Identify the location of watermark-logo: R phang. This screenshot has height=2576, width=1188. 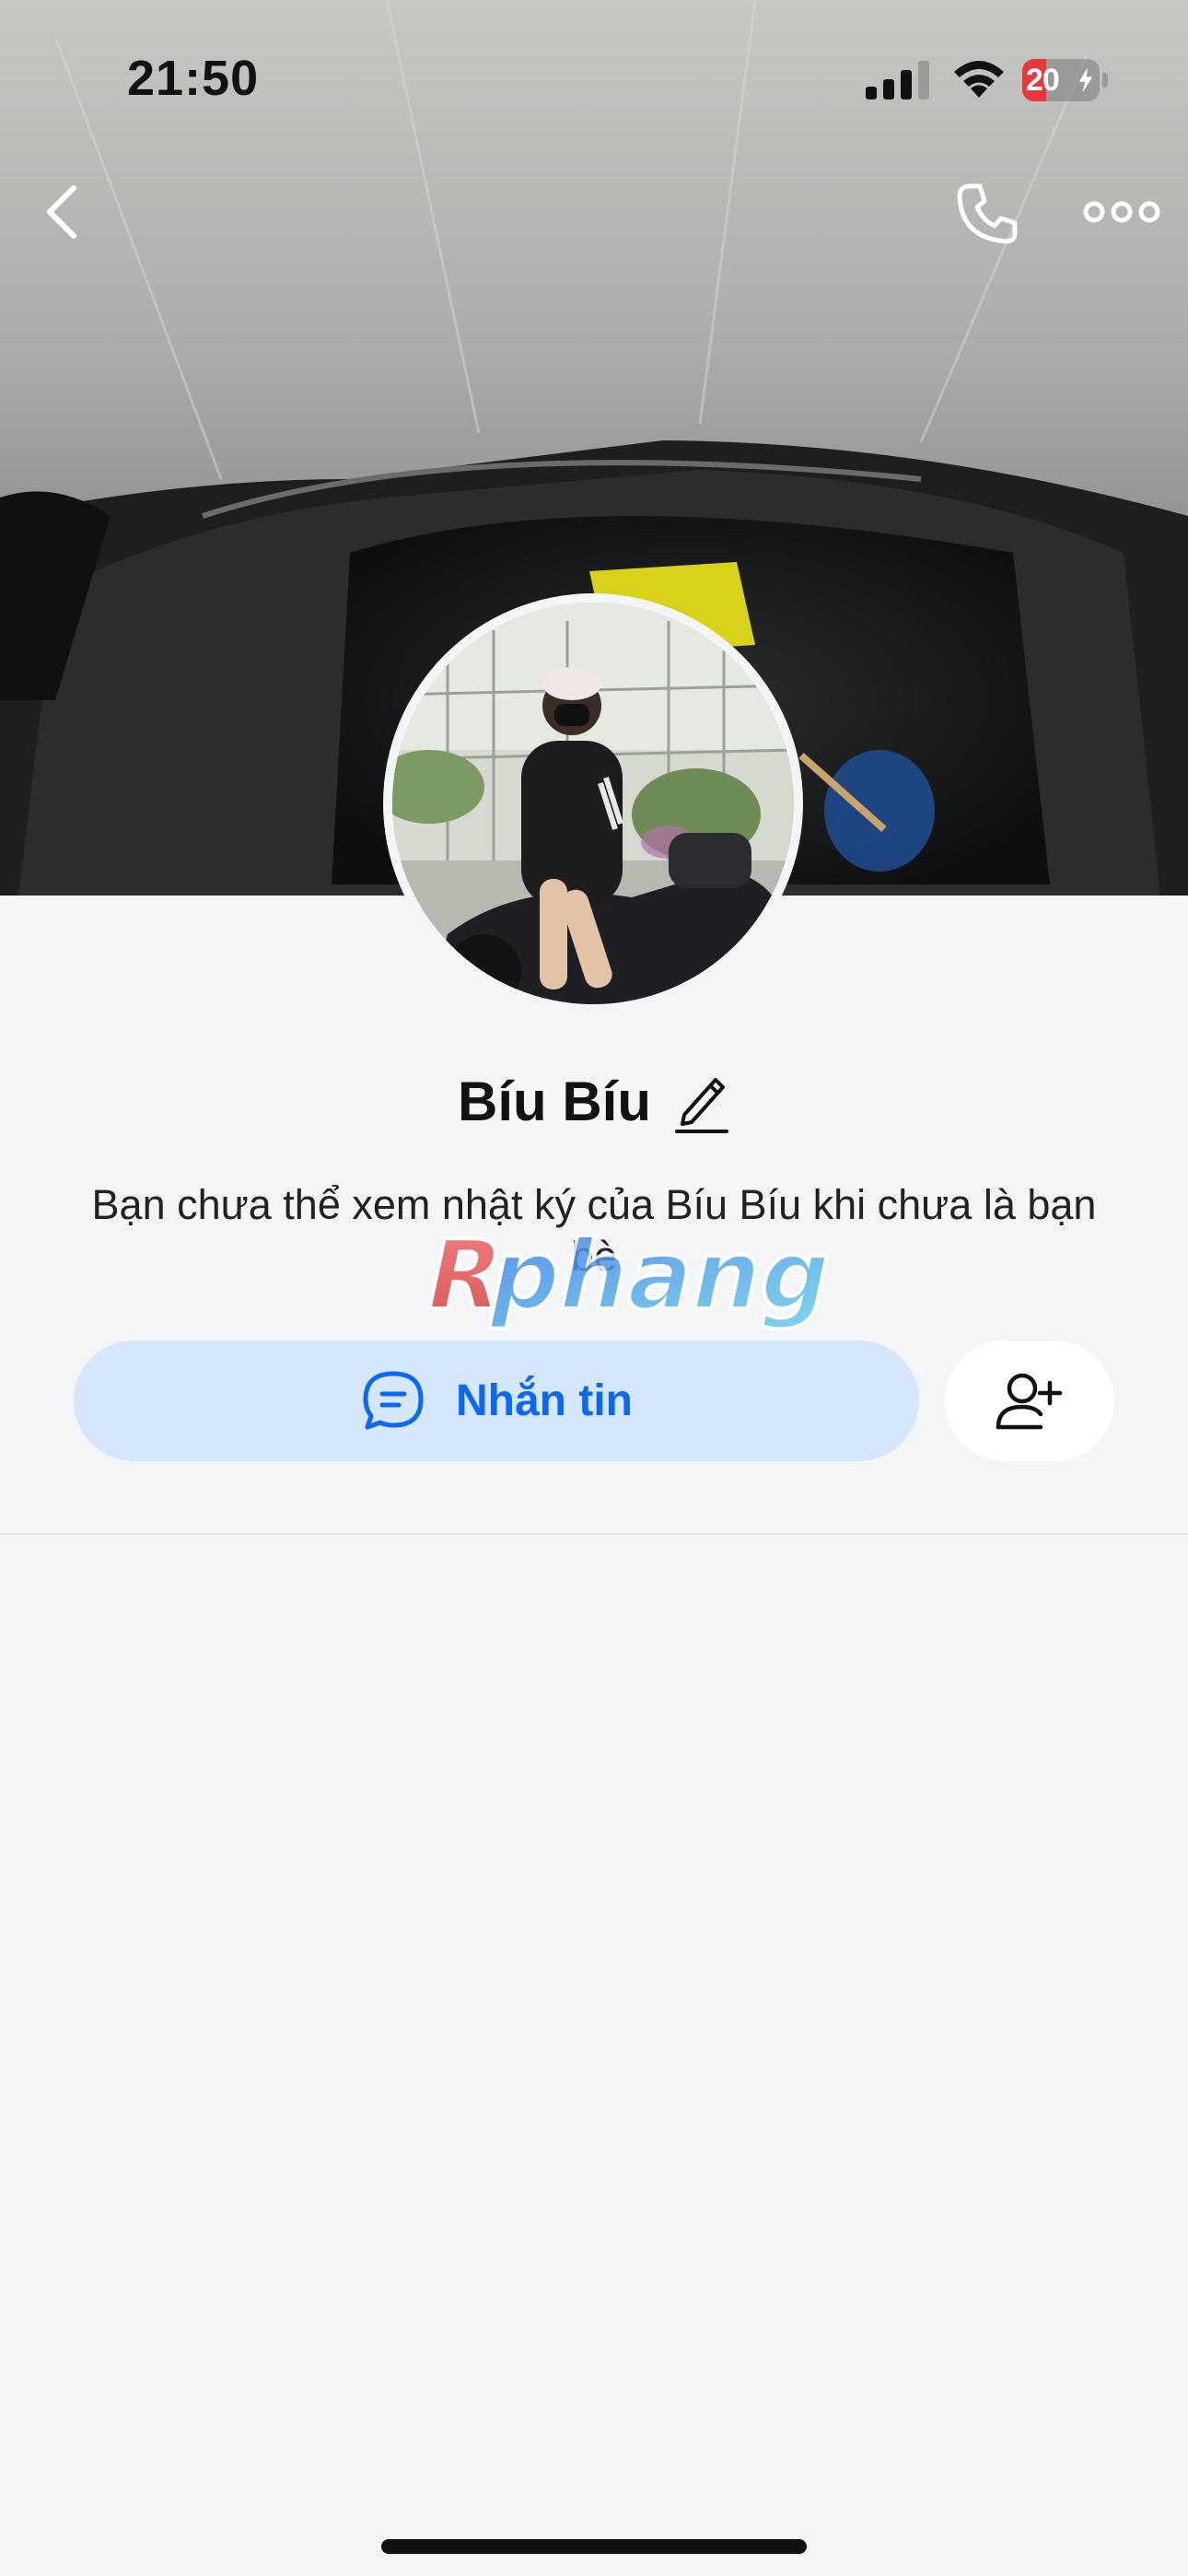
(629, 1275).